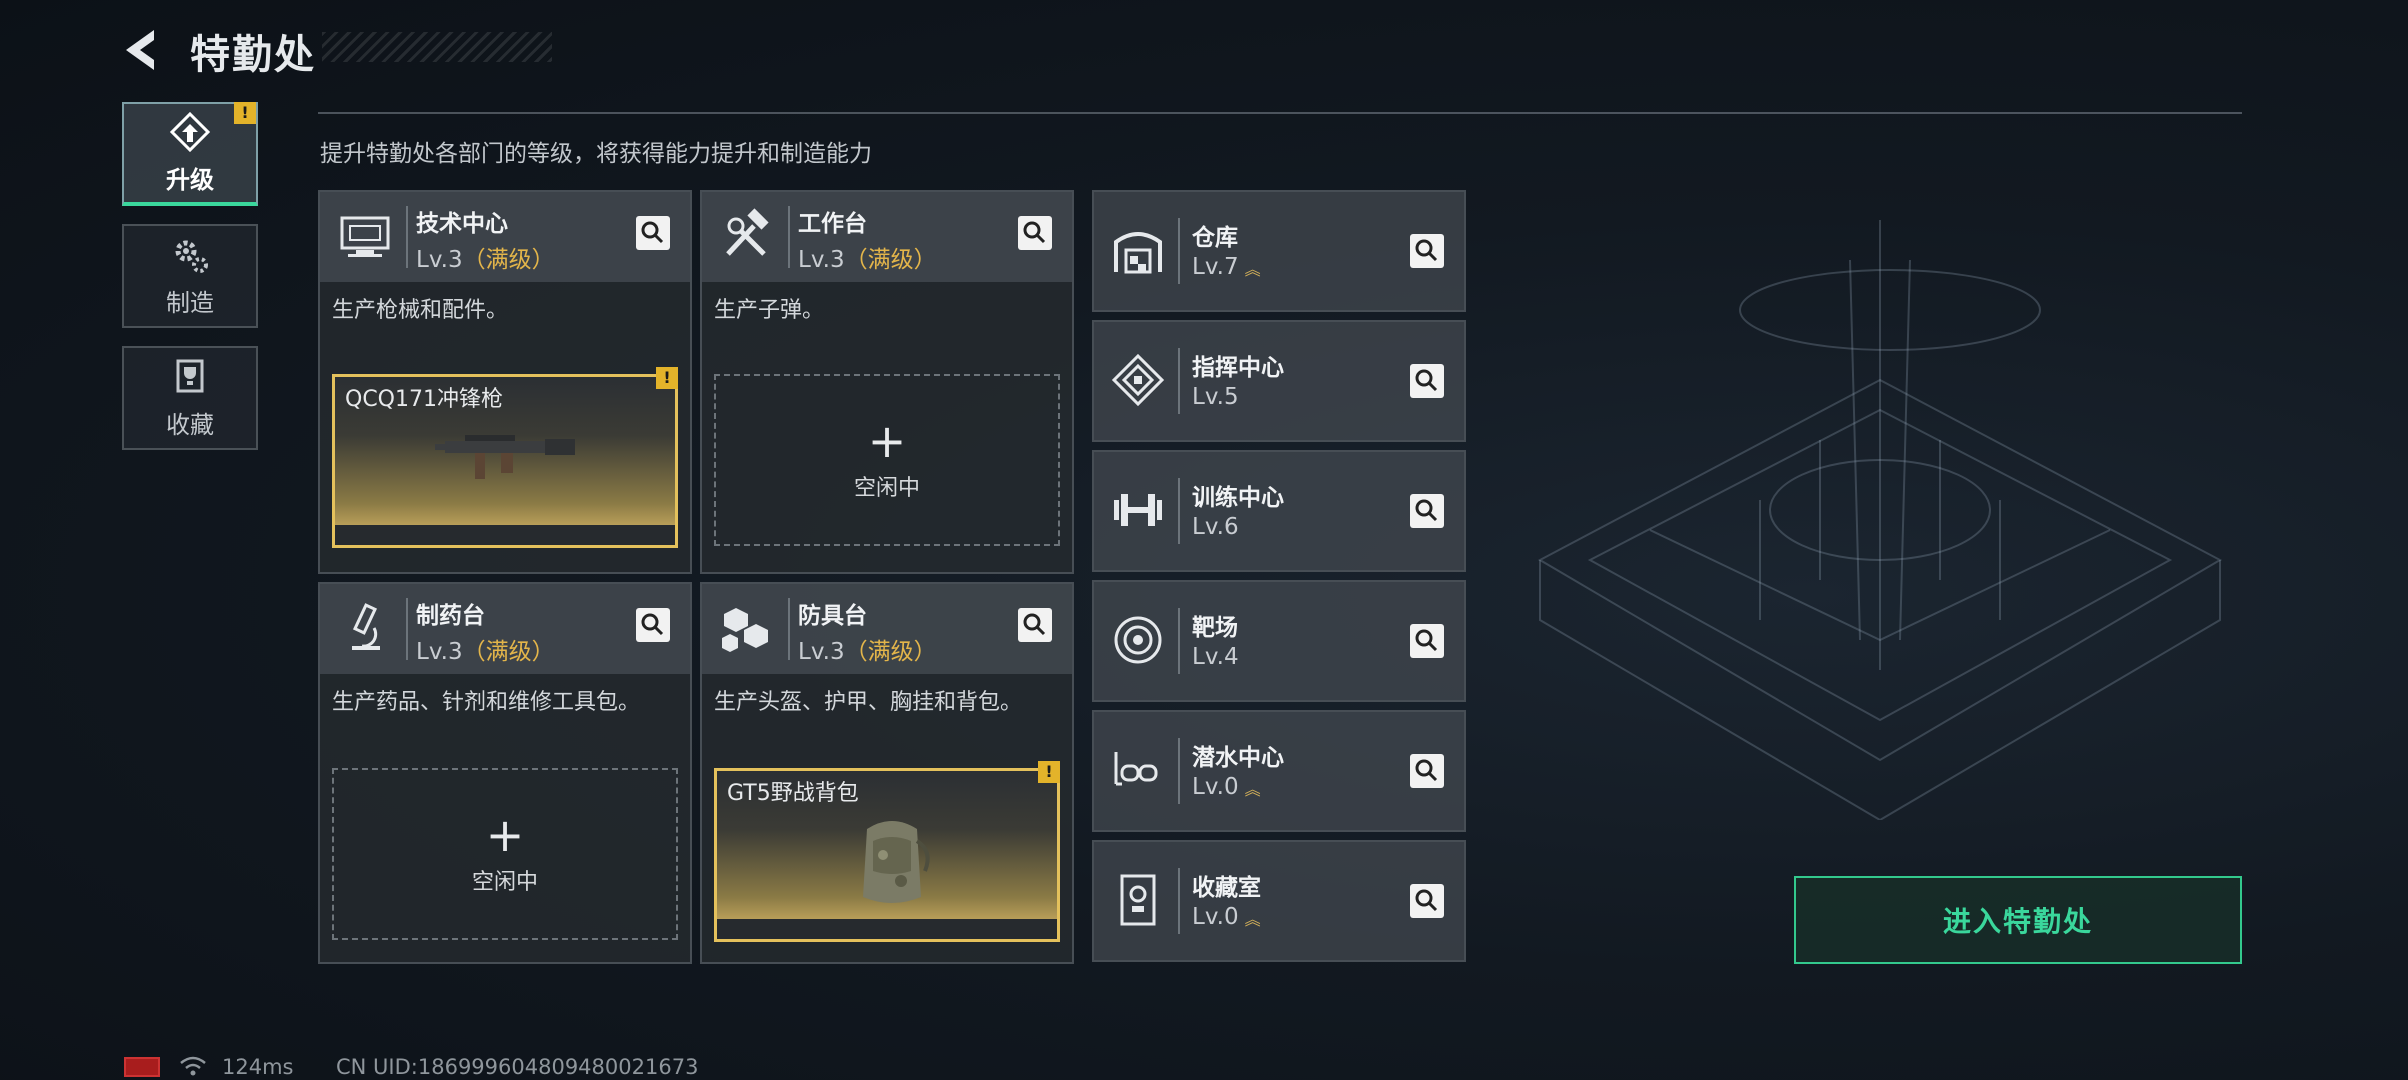 The width and height of the screenshot is (2408, 1080). What do you see at coordinates (366, 626) in the screenshot?
I see `microscope-icon` at bounding box center [366, 626].